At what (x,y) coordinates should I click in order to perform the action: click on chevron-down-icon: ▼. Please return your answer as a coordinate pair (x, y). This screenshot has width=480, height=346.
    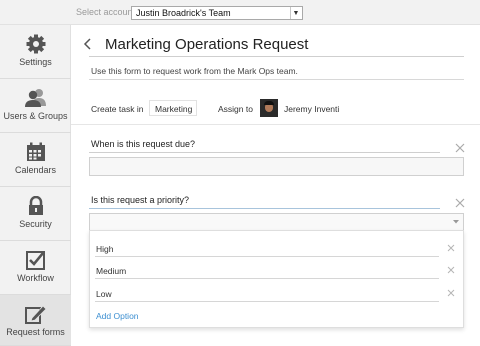
    Looking at the image, I should click on (295, 13).